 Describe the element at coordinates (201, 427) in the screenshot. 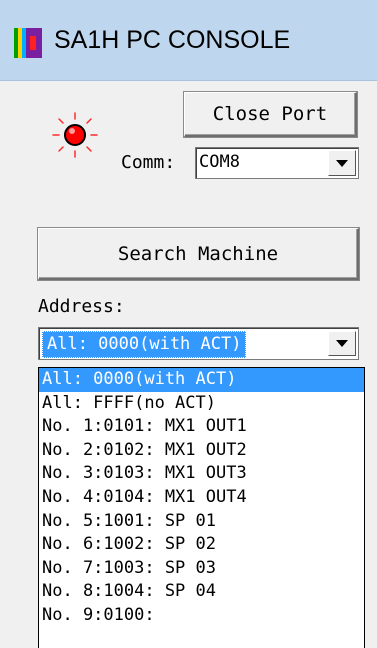

I see `list-item: No. 1:0101: MX1 OUT1` at that location.